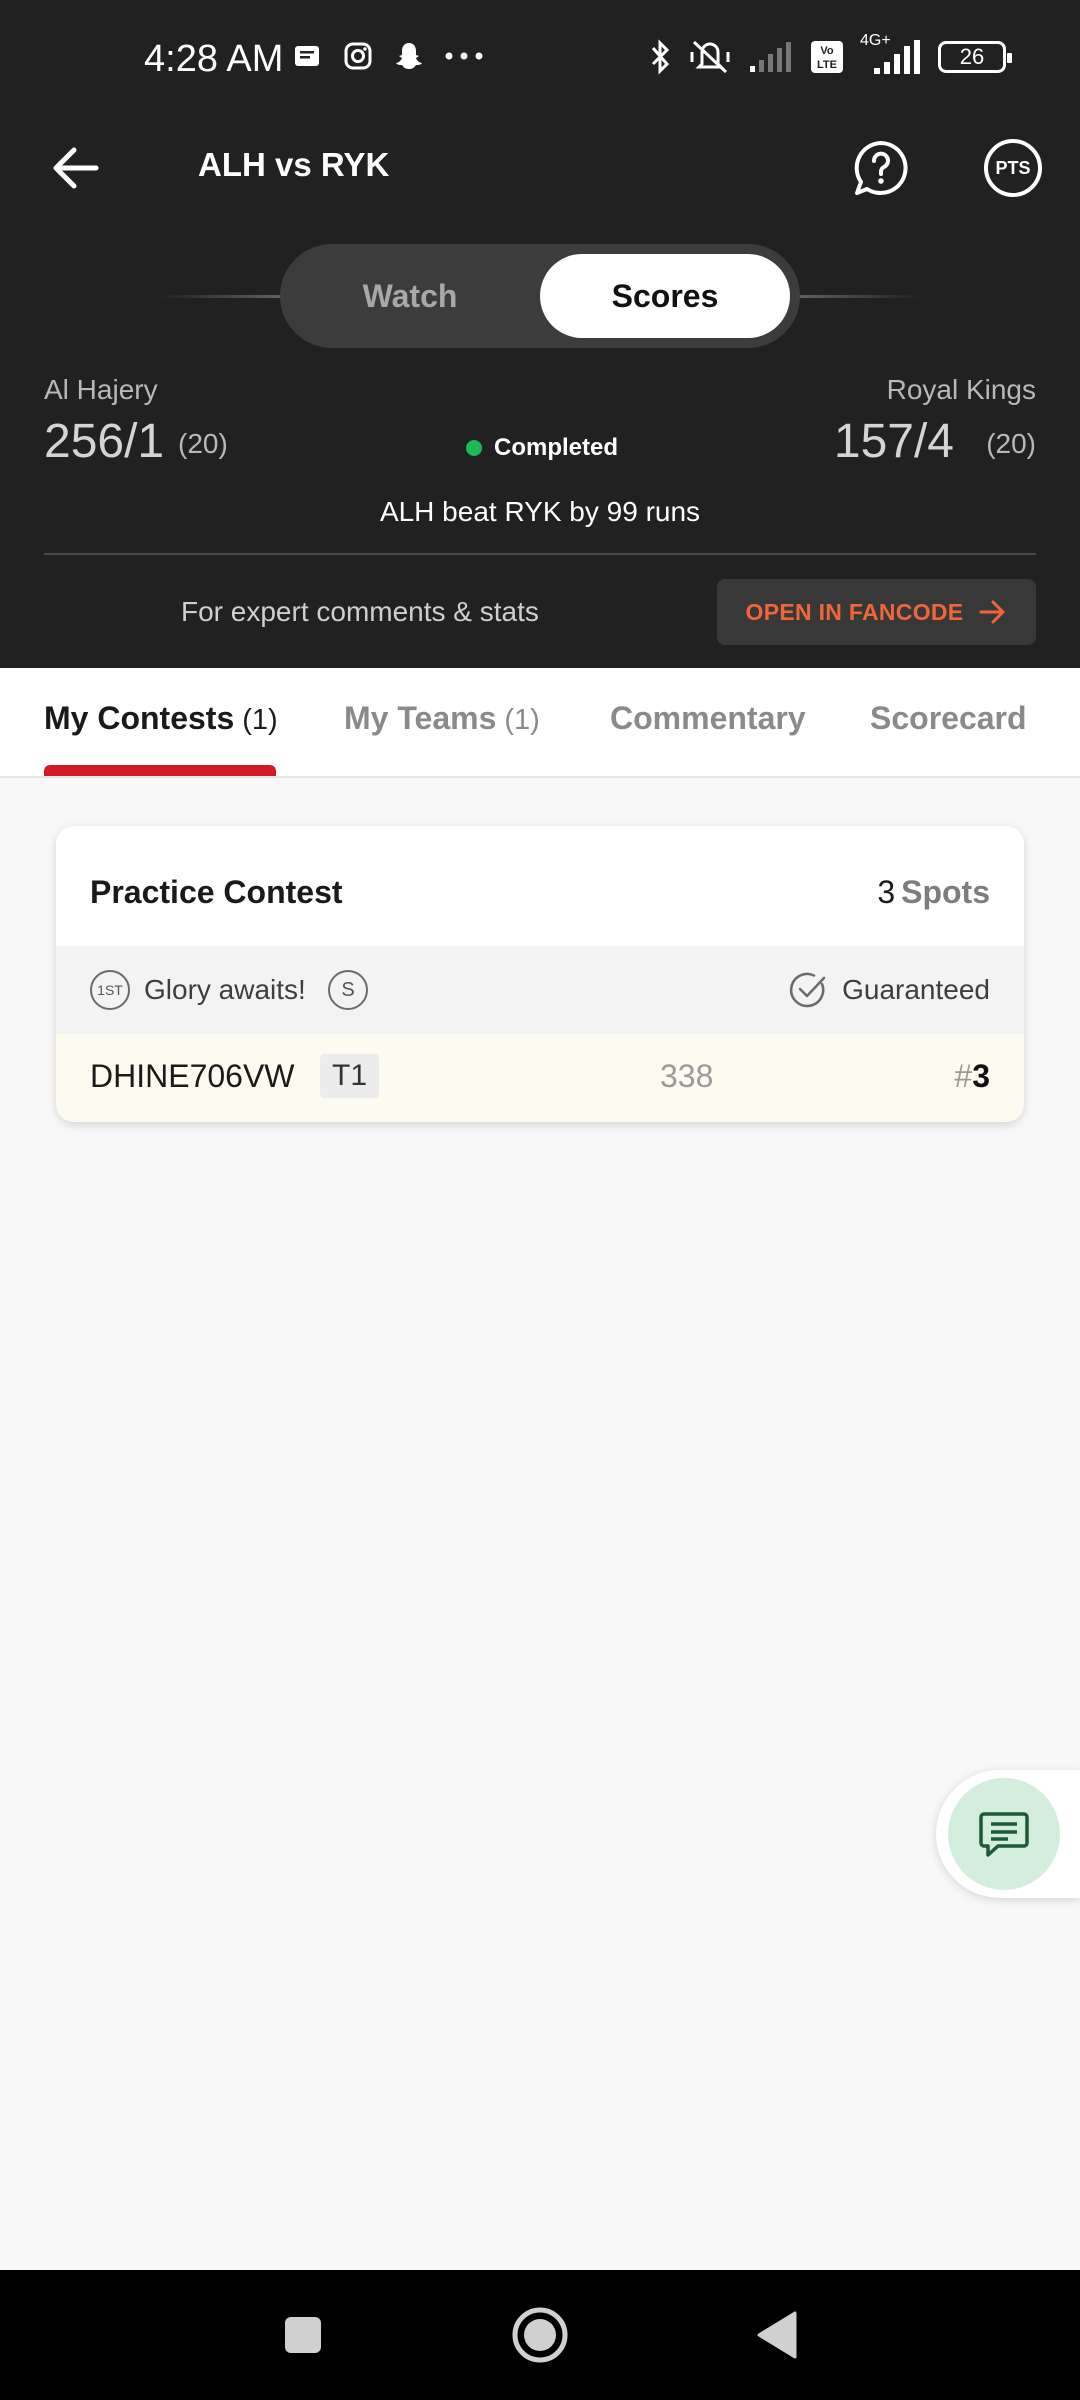 This screenshot has height=2400, width=1080. Describe the element at coordinates (540, 1078) in the screenshot. I see `contest-entry-row: DHINE706VW T1 338 #3` at that location.